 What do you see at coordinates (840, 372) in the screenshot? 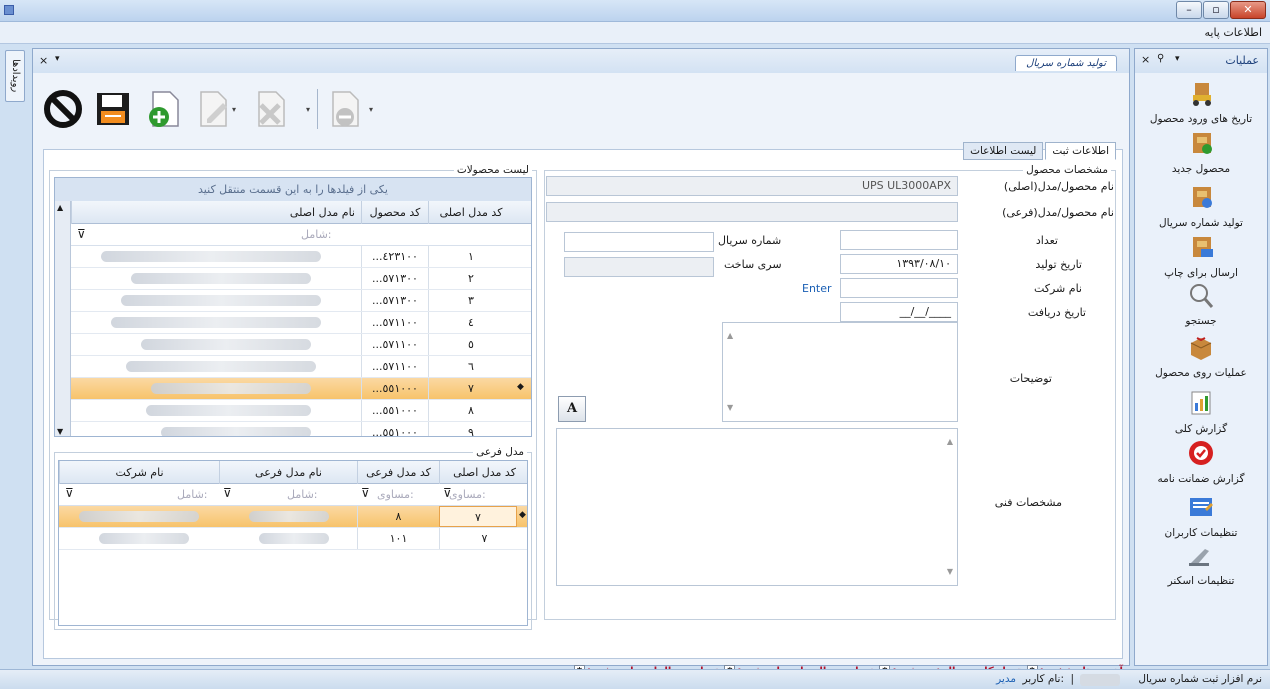
I see `description-textarea: ▲ ▼` at bounding box center [840, 372].